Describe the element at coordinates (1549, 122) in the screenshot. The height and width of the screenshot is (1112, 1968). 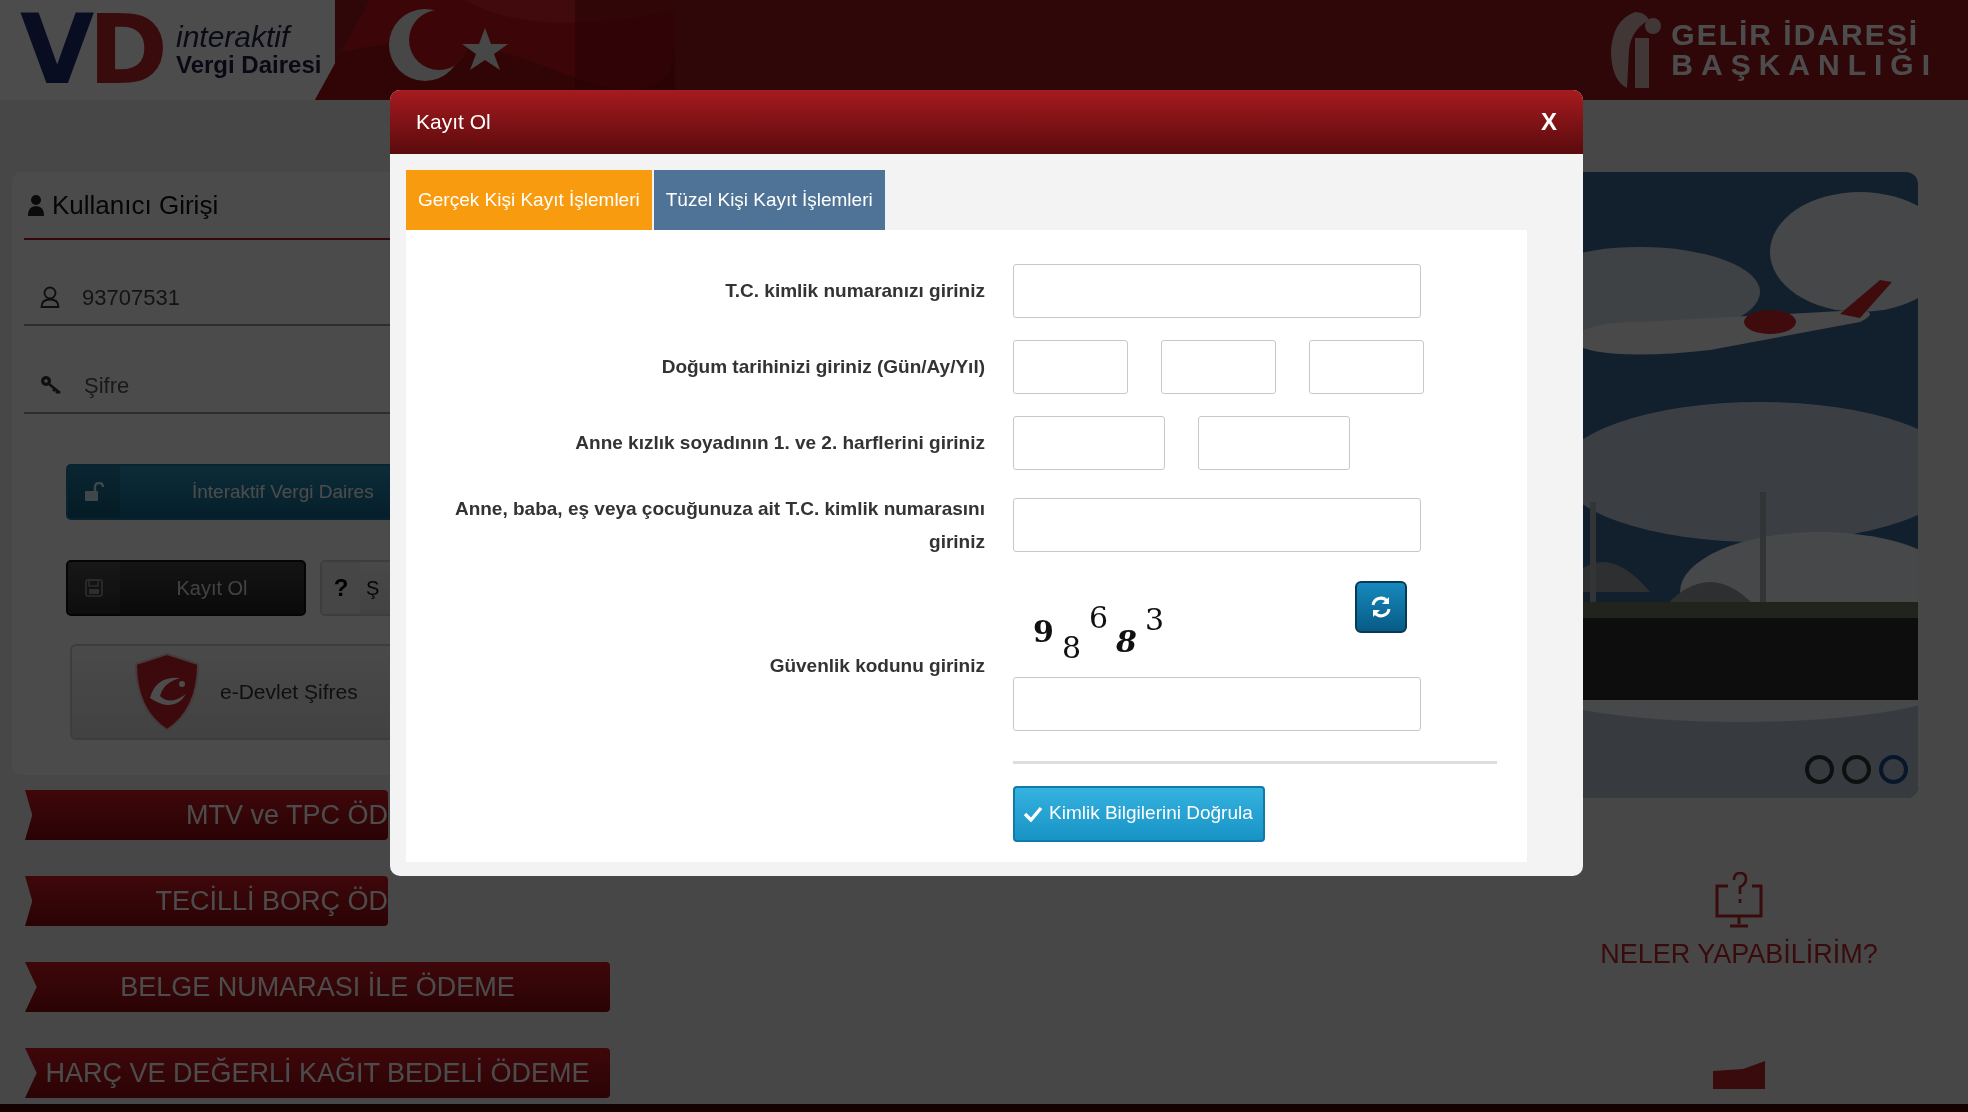
I see `close-button: X` at that location.